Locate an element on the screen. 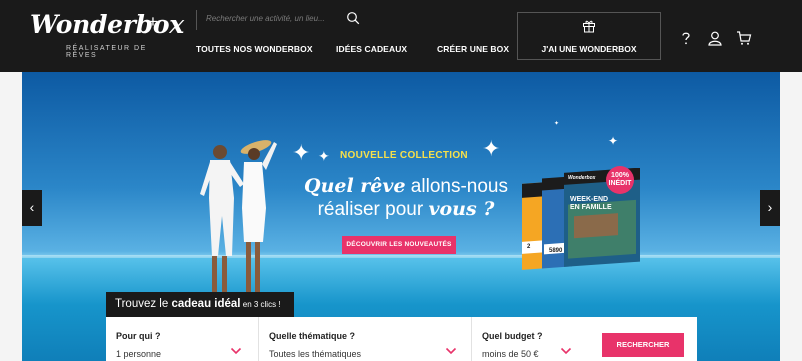 The height and width of the screenshot is (361, 802). user-icon is located at coordinates (715, 38).